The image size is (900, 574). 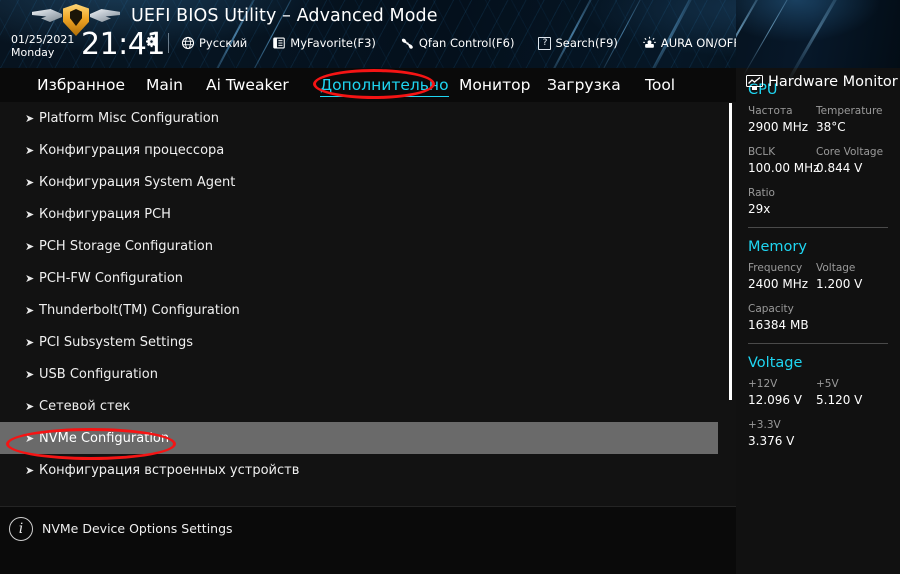 I want to click on qfan-label: Qfan Control(F6), so click(x=466, y=43).